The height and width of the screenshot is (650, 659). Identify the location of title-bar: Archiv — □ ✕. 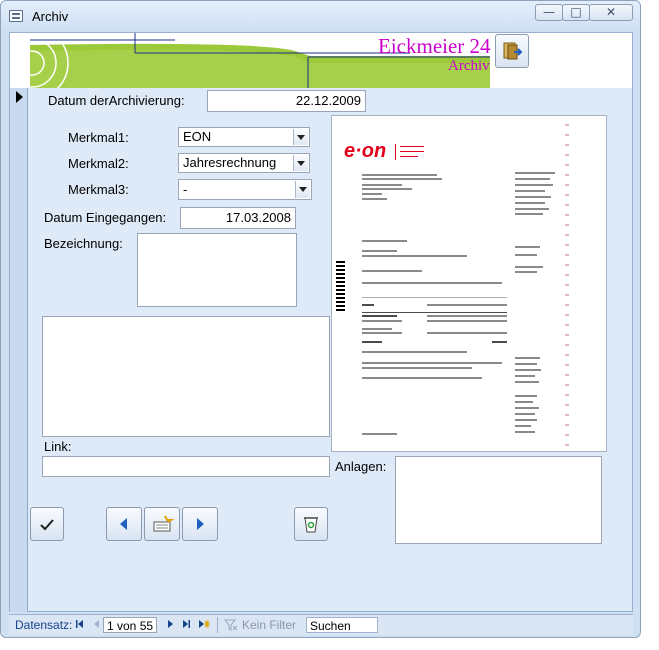
(320, 16).